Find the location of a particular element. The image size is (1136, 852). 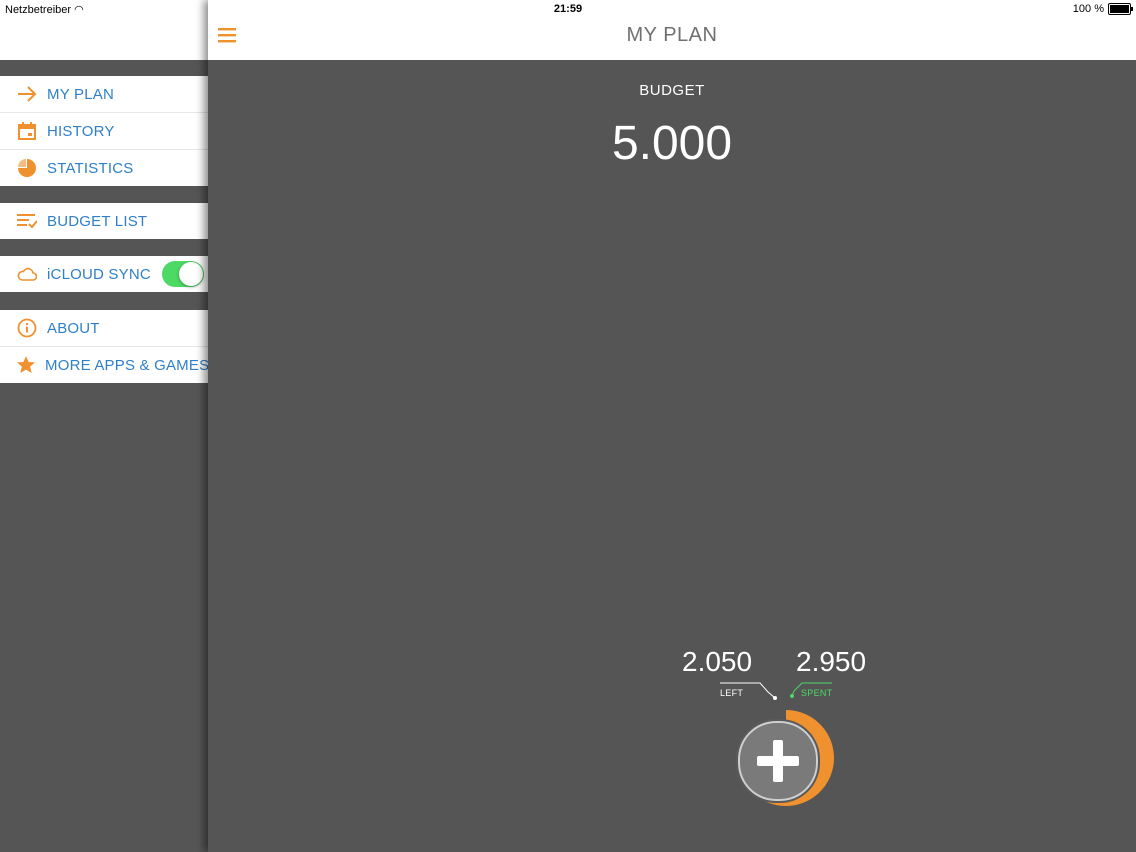

sidebar-item-label: BUDGET LIST is located at coordinates (97, 221).